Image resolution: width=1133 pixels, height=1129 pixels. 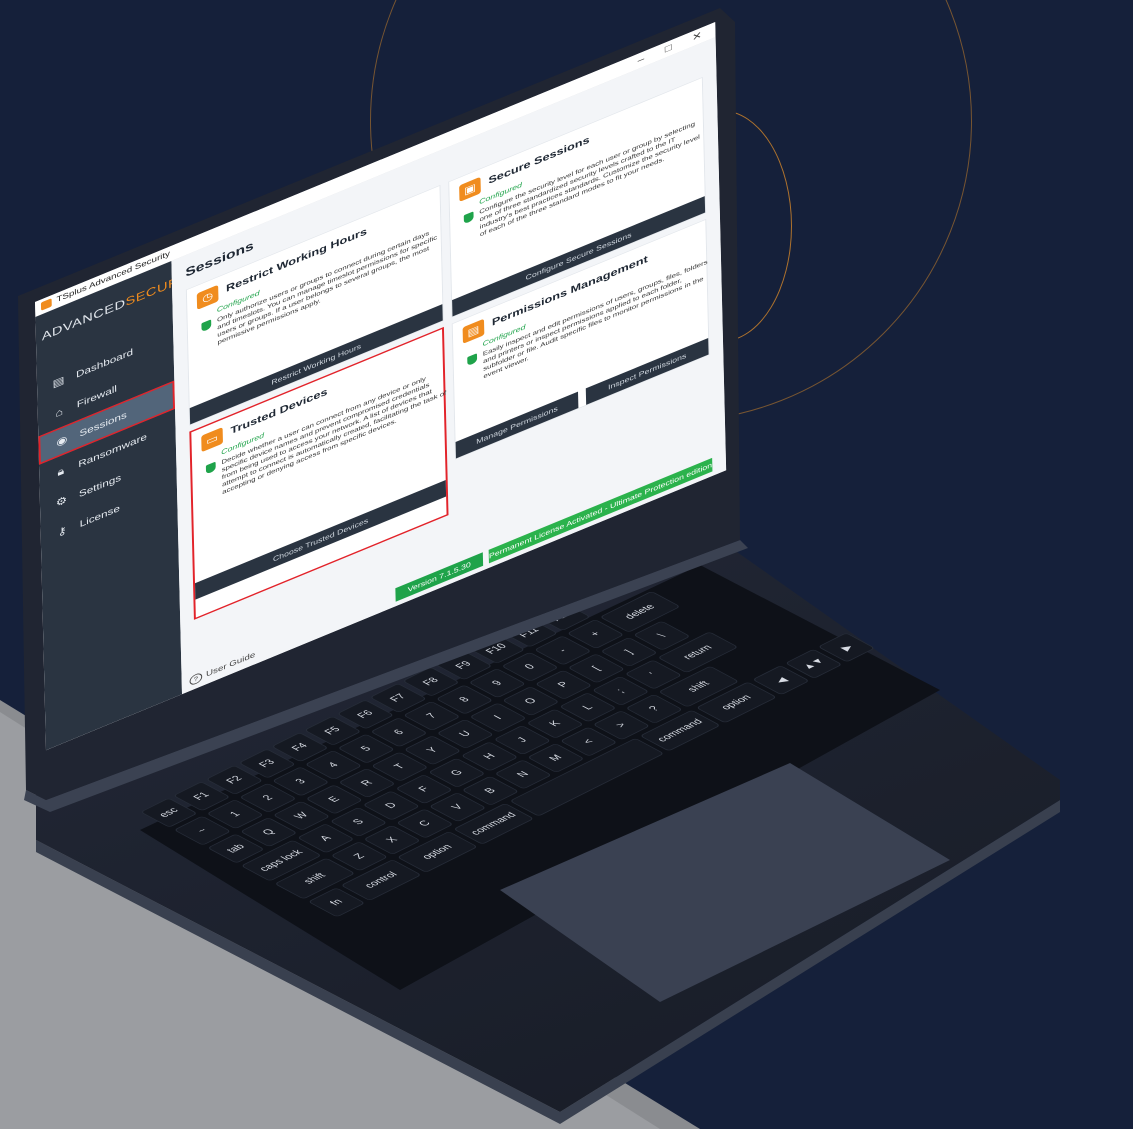 What do you see at coordinates (207, 297) in the screenshot?
I see `clock-icon: ◷` at bounding box center [207, 297].